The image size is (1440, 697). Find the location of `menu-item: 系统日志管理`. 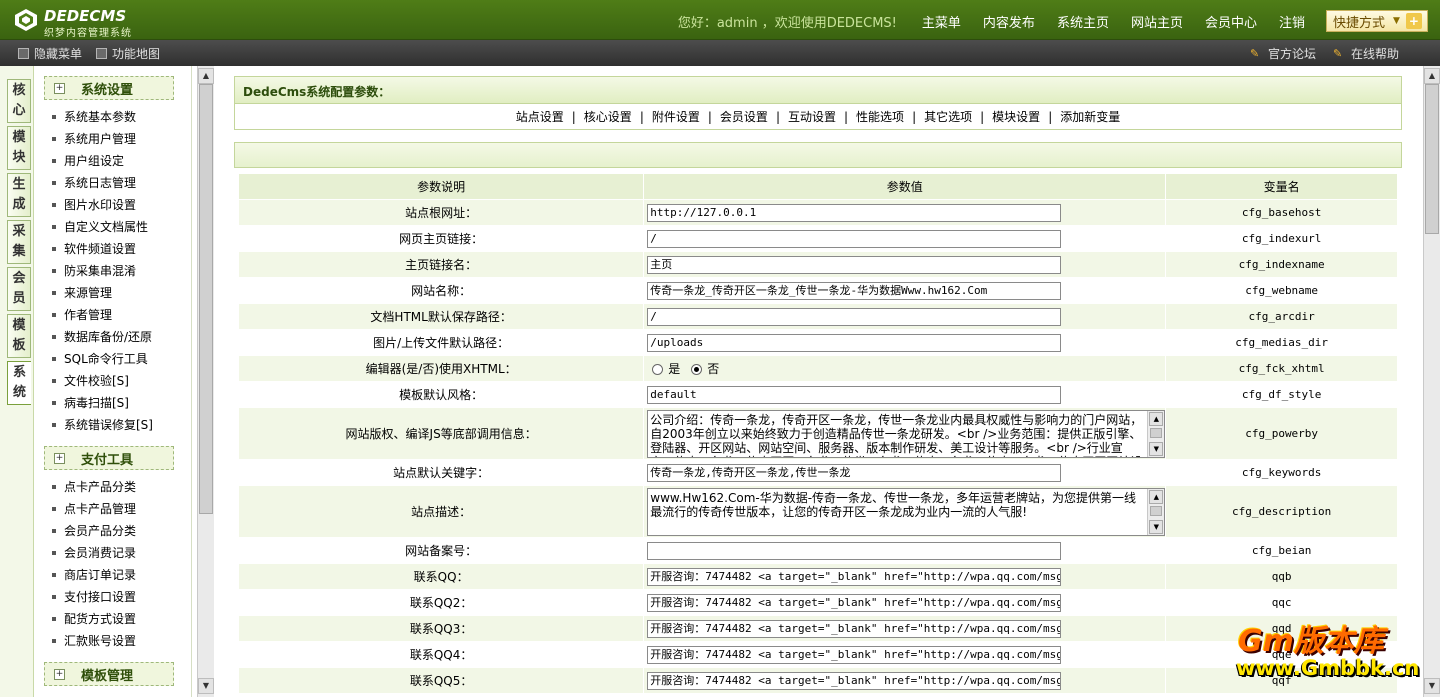

menu-item: 系统日志管理 is located at coordinates (94, 183).